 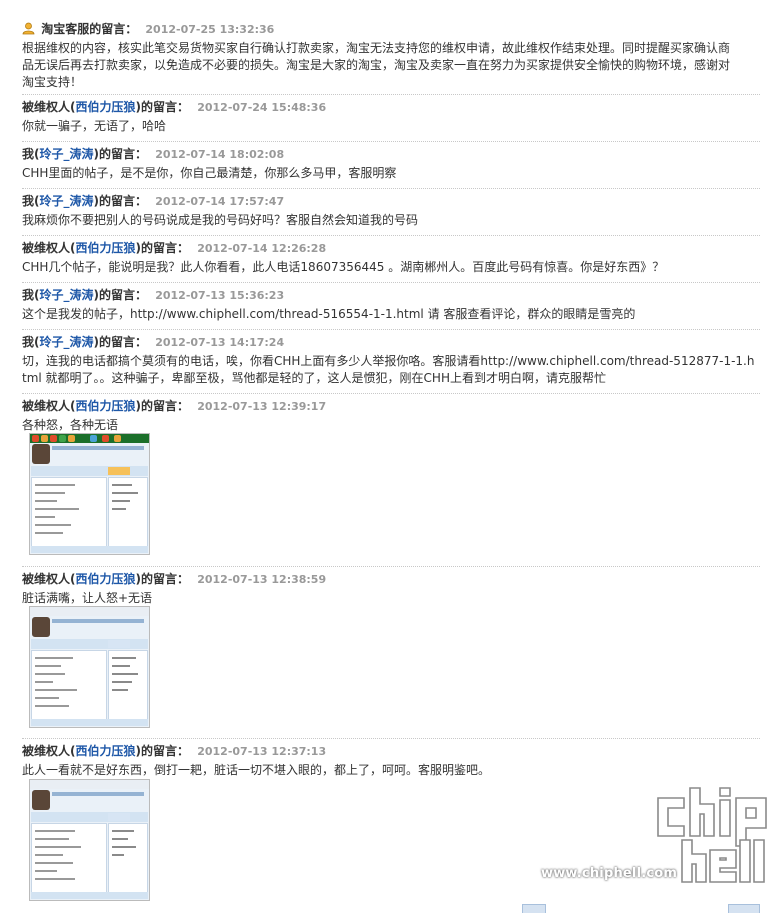 What do you see at coordinates (94, 126) in the screenshot?
I see `message-body: 你就一骗子，无语了，哈哈` at bounding box center [94, 126].